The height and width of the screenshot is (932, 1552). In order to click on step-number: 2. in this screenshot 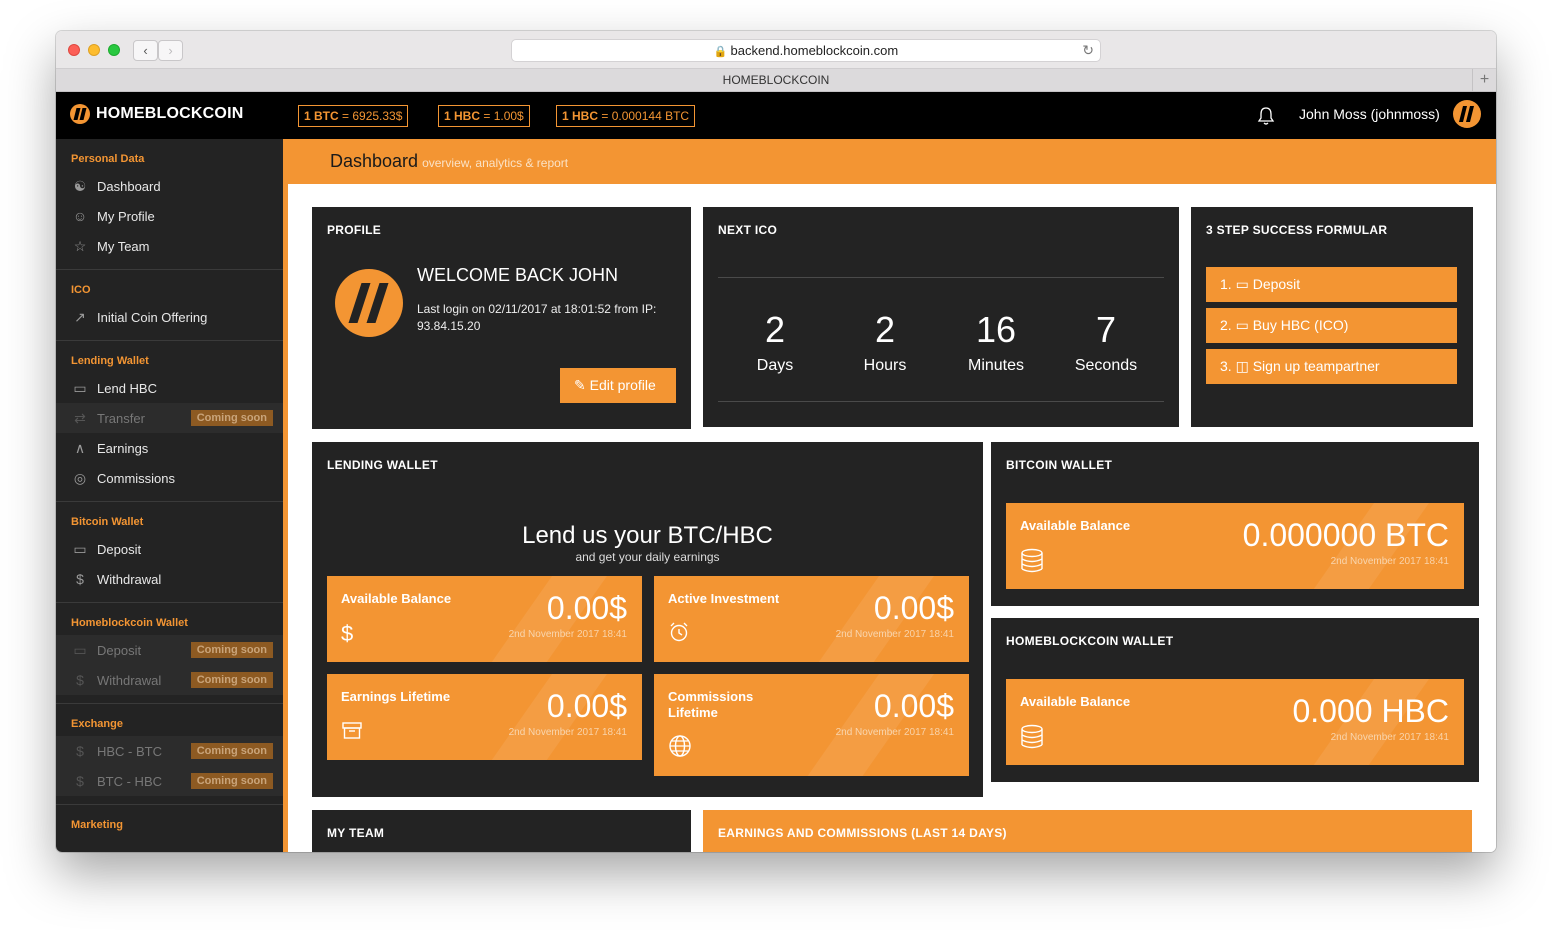, I will do `click(1226, 325)`.